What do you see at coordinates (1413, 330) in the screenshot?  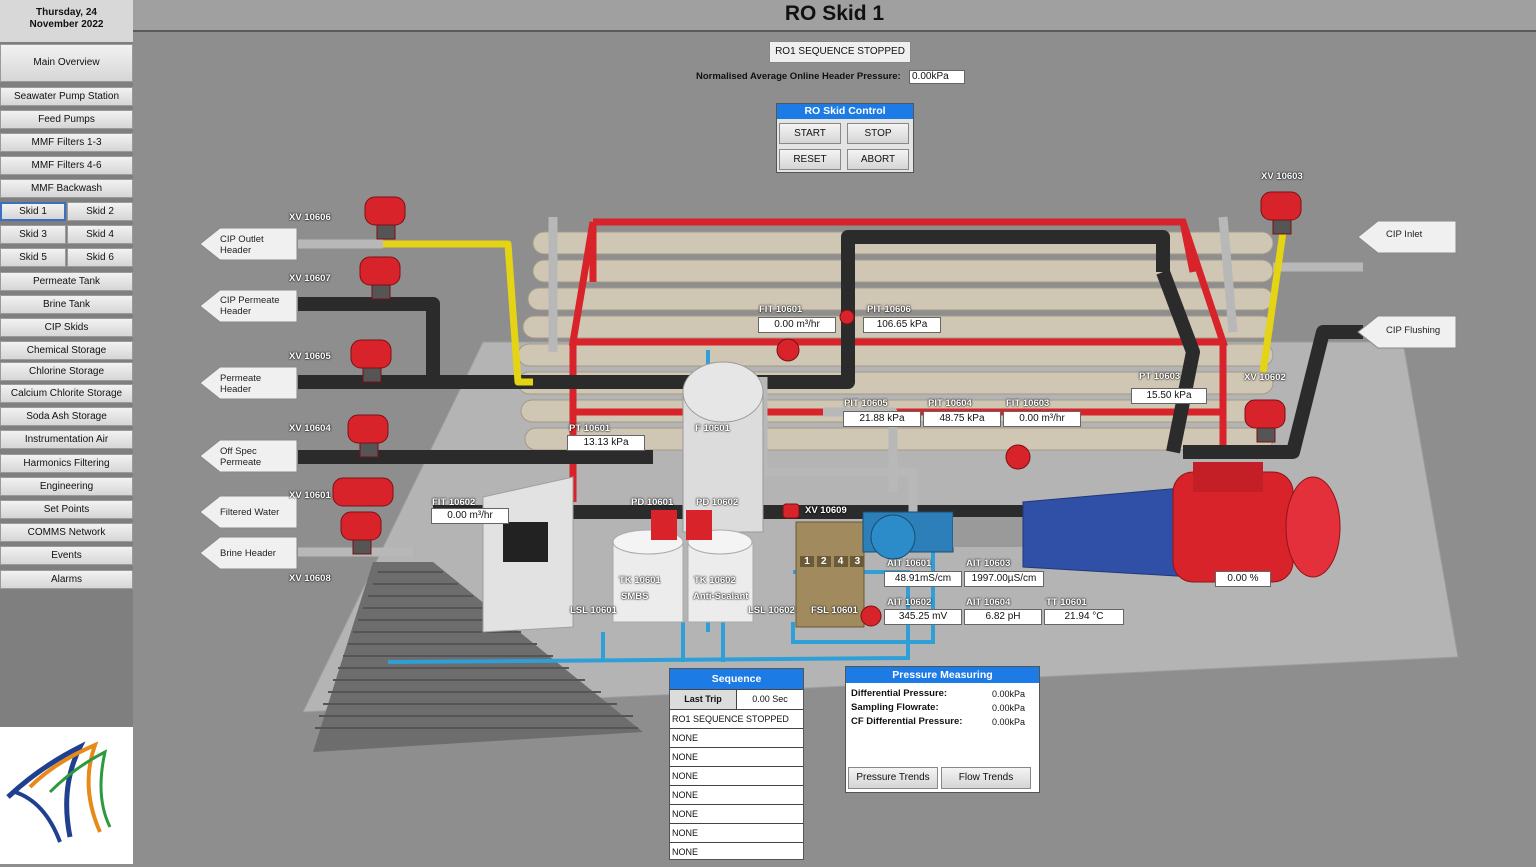 I see `cip-flushing-label: CIP Flushing` at bounding box center [1413, 330].